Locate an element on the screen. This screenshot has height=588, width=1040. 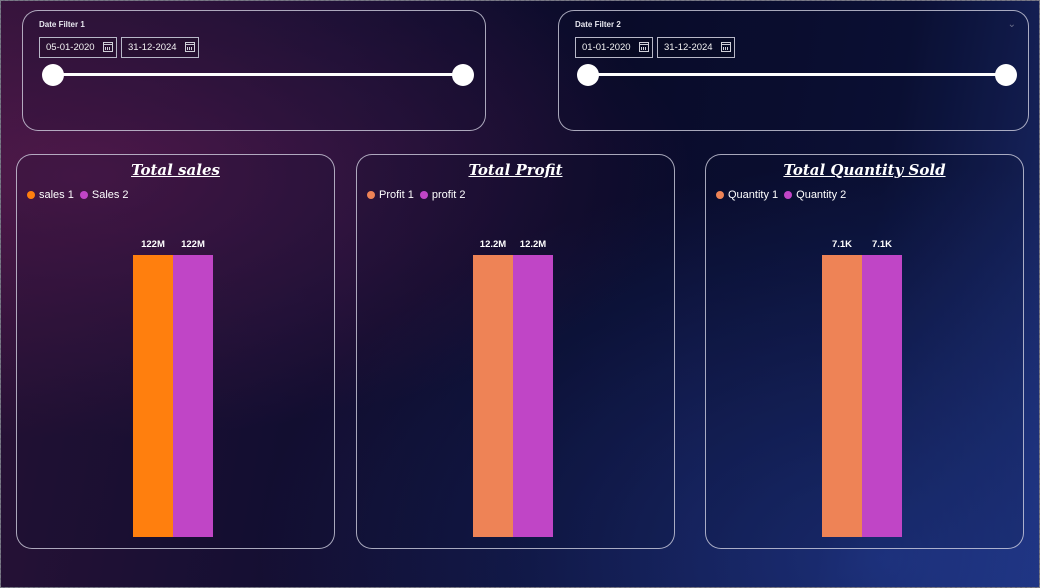
date-filter-2-start-handle is located at coordinates (588, 75).